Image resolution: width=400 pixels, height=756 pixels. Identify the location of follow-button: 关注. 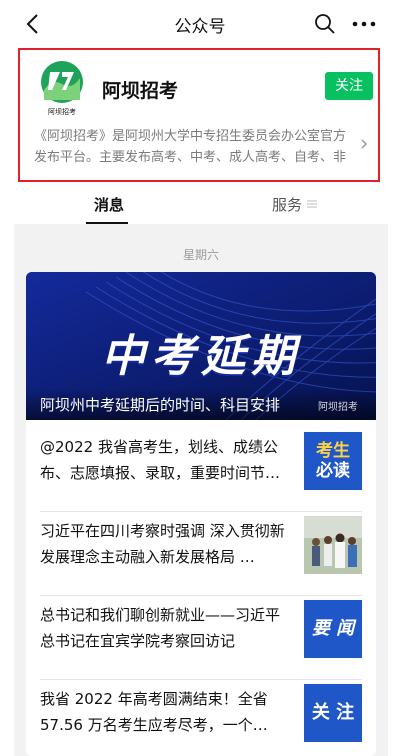
(349, 86).